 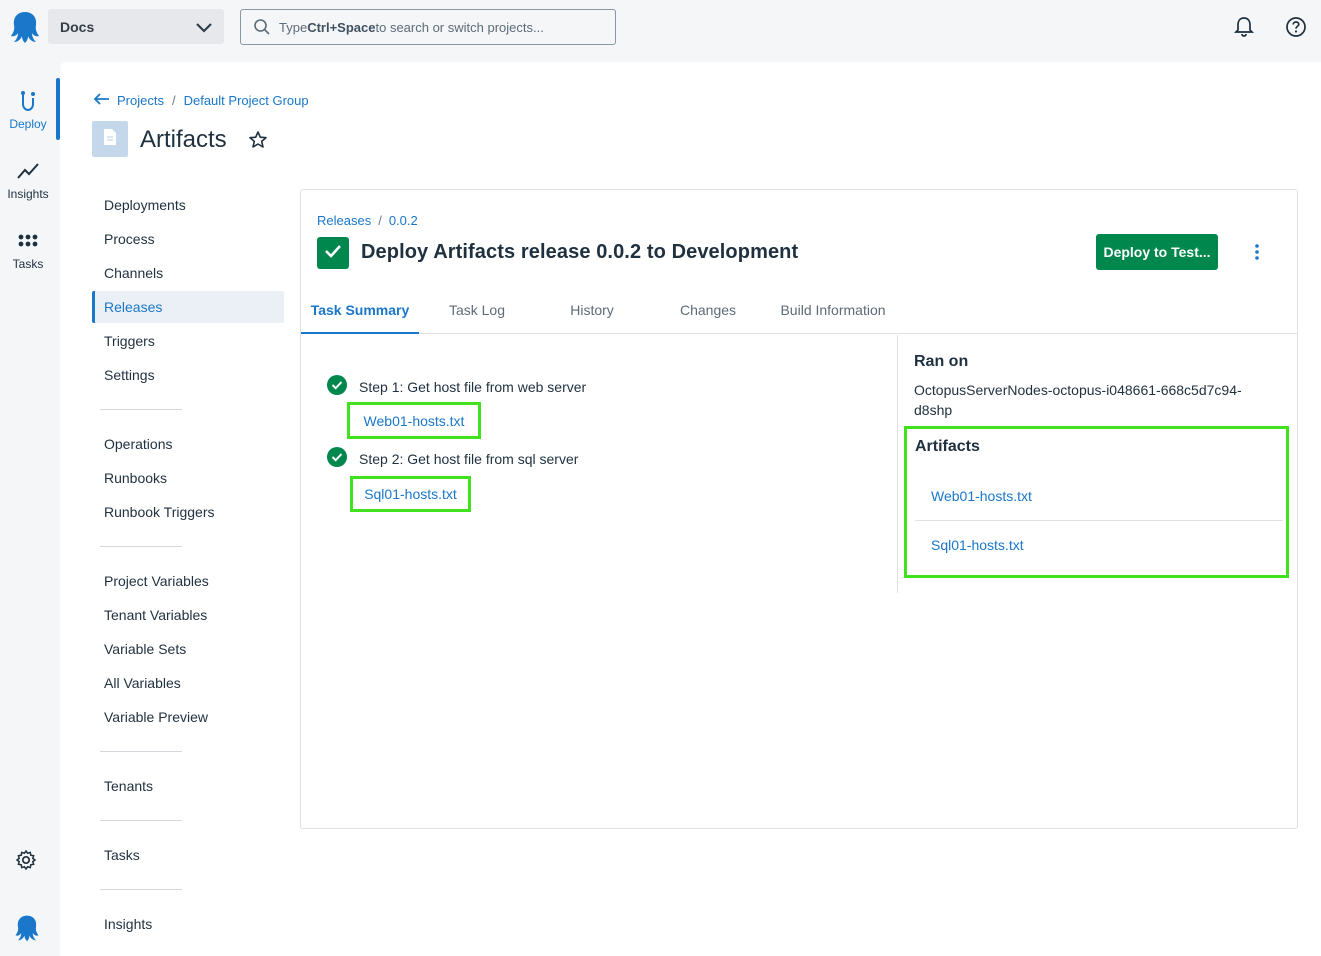 I want to click on octopus-logo-icon, so click(x=25, y=27).